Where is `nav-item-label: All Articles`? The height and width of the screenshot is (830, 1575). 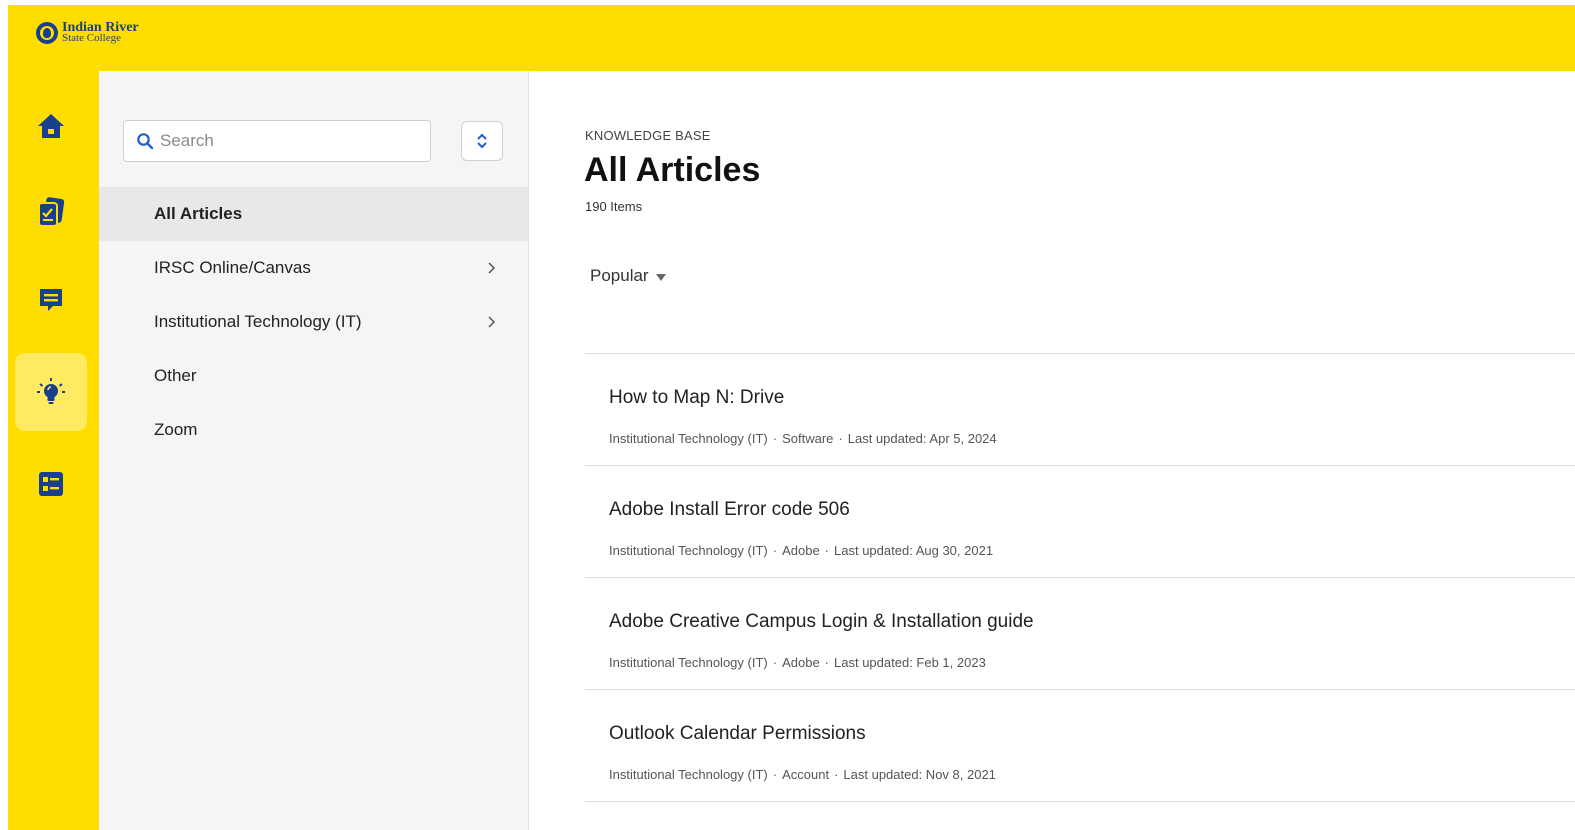 nav-item-label: All Articles is located at coordinates (198, 213).